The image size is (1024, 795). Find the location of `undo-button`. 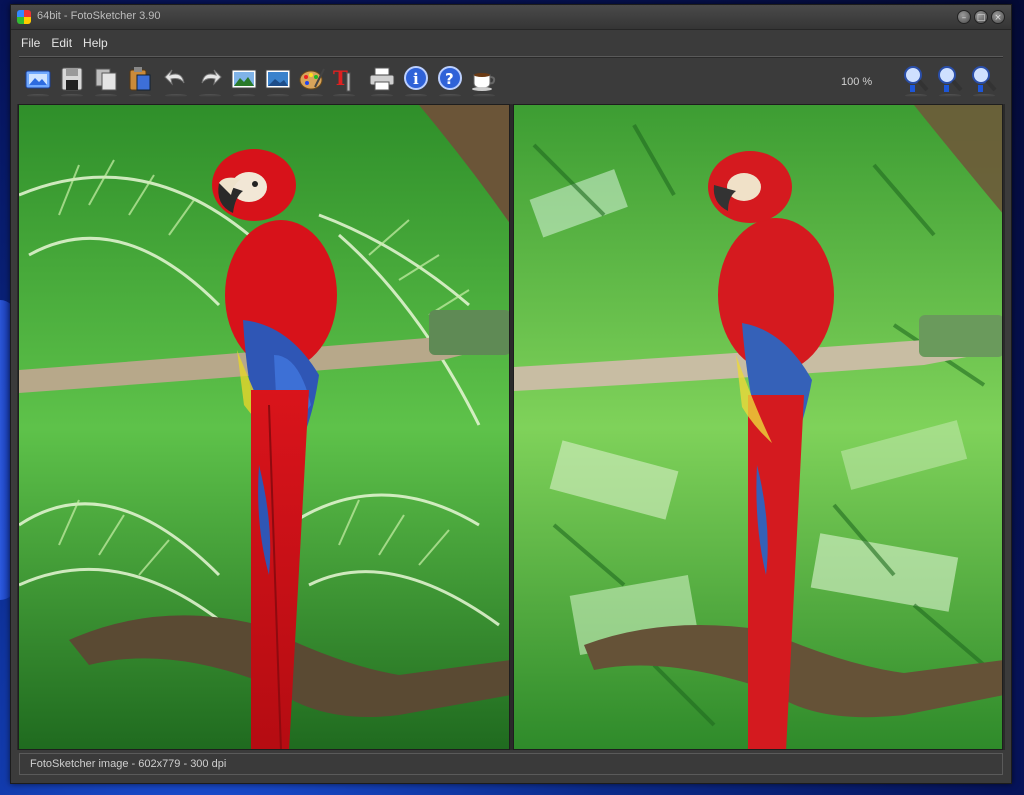

undo-button is located at coordinates (176, 81).